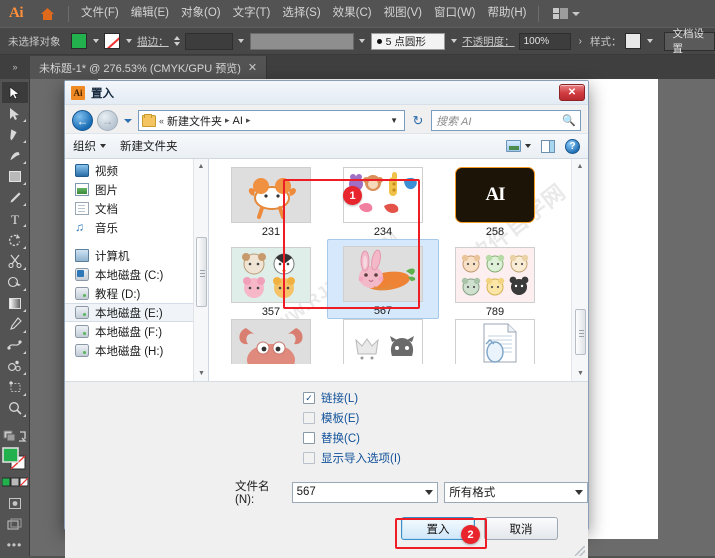  Describe the element at coordinates (136, 274) in the screenshot. I see `nav-item-disk-c: 本地磁盘 (C:)` at that location.